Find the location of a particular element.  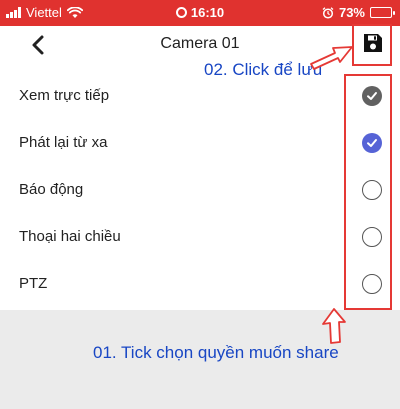

checkbox-ptz is located at coordinates (372, 283).